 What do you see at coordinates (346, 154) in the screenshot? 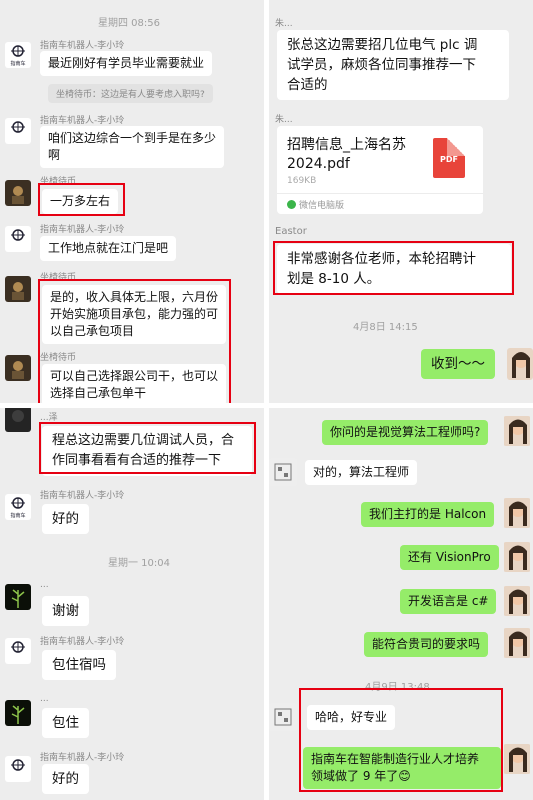
I see `file-name: 招聘信息_上海名苏 2024.pdf` at bounding box center [346, 154].